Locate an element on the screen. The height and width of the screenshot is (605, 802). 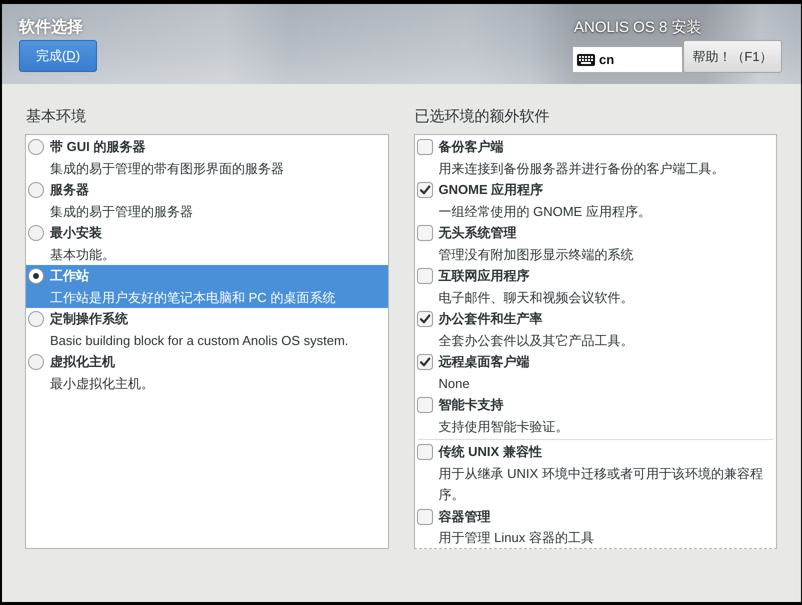
option-title: 智能卡支持 is located at coordinates (471, 405).